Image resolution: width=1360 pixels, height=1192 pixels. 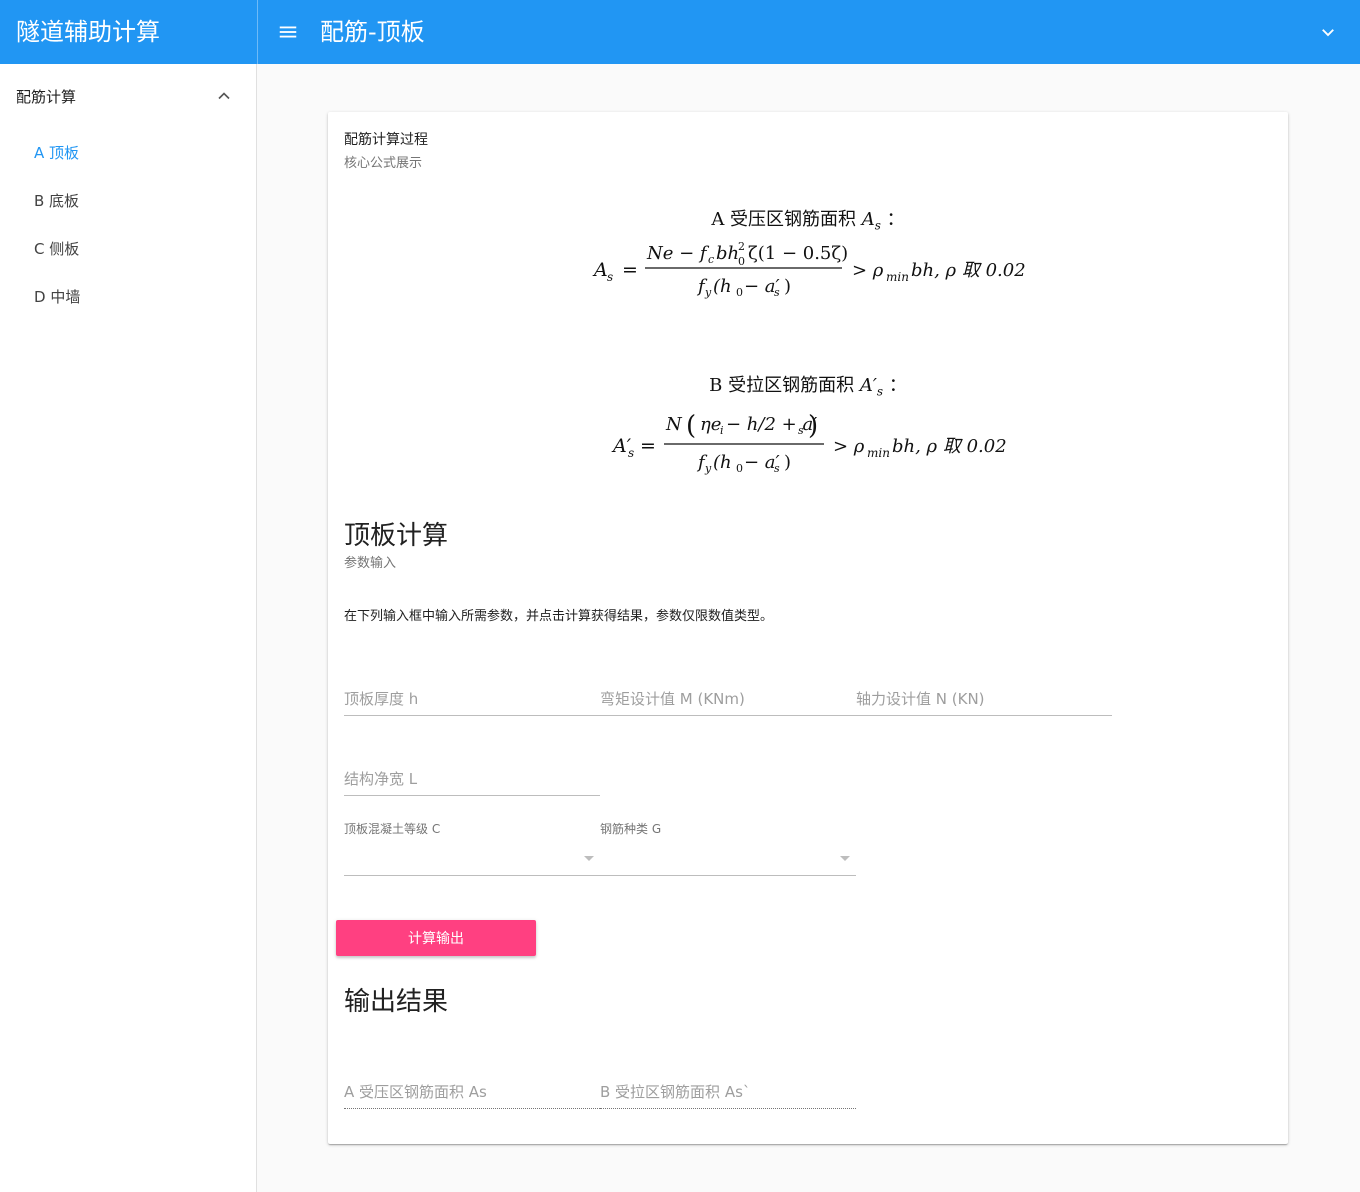 What do you see at coordinates (415, 1092) in the screenshot?
I see `as-output-label: A 受压区钢筋面积 As` at bounding box center [415, 1092].